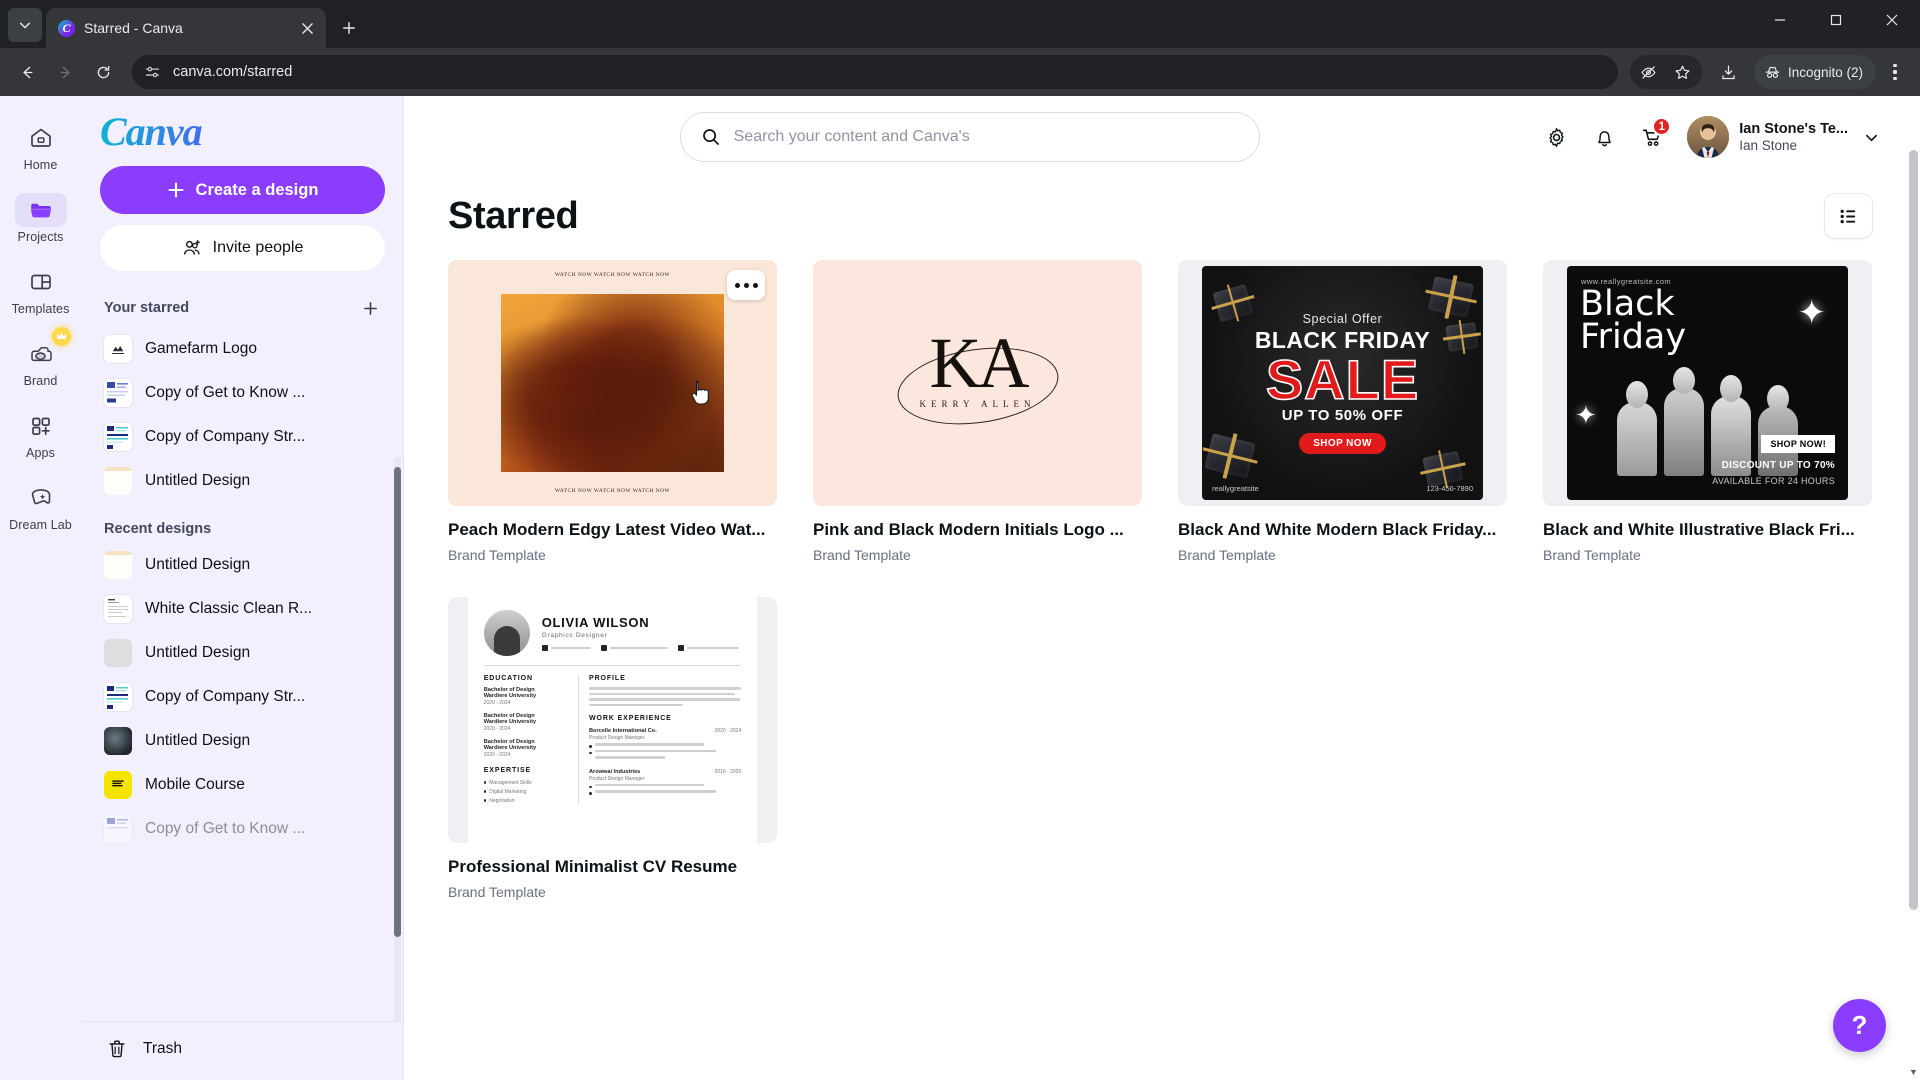 Image resolution: width=1920 pixels, height=1080 pixels. What do you see at coordinates (1342, 318) in the screenshot?
I see `special-offer-text: Special Offer` at bounding box center [1342, 318].